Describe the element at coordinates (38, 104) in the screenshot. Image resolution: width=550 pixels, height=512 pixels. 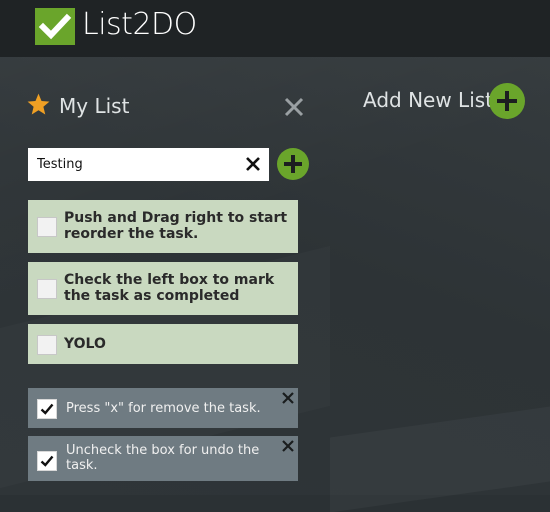
I see `star-icon` at that location.